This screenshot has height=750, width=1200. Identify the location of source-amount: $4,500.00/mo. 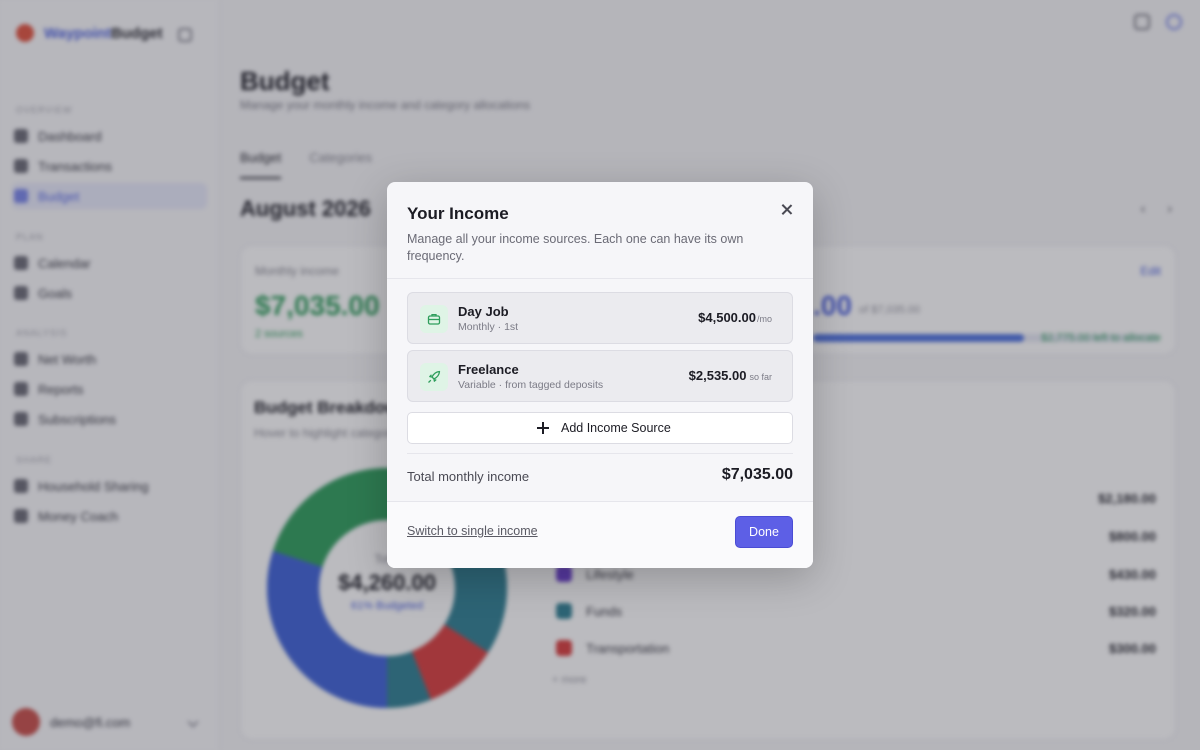
(735, 317).